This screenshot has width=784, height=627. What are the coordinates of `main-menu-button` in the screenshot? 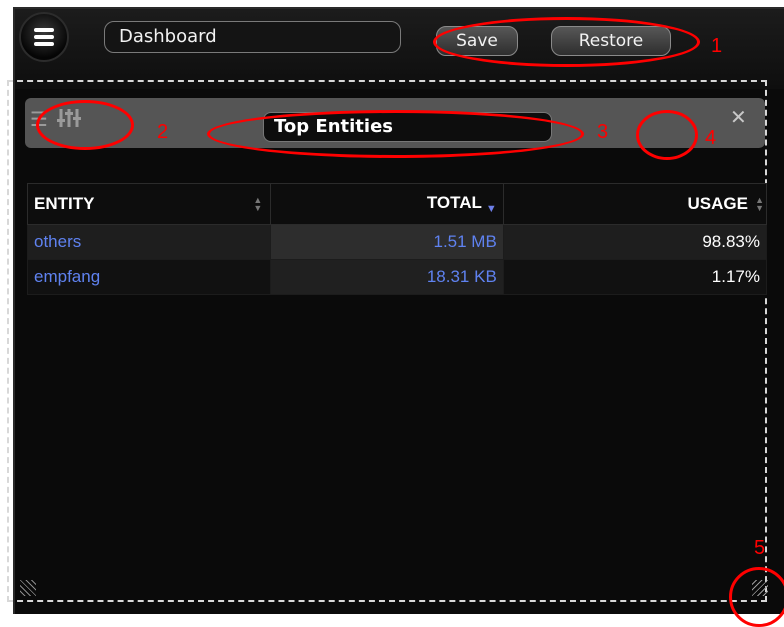 It's located at (44, 37).